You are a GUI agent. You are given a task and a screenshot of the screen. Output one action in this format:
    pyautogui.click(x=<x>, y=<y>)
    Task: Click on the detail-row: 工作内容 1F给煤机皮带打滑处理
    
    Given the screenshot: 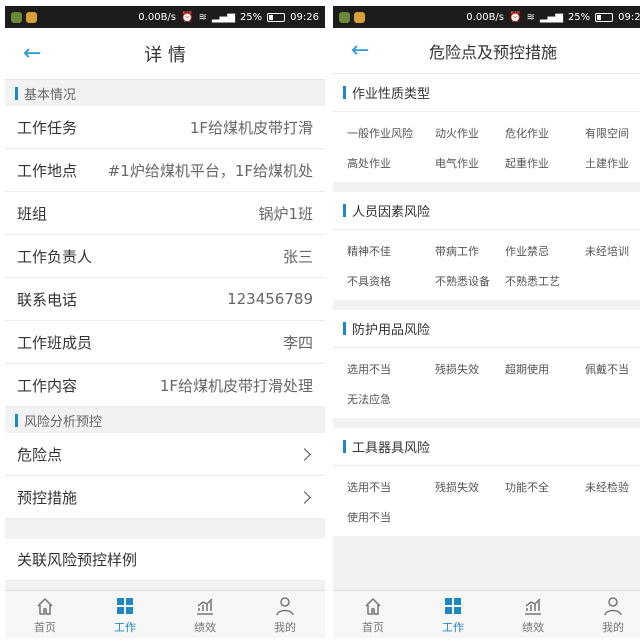 What is the action you would take?
    pyautogui.click(x=165, y=385)
    